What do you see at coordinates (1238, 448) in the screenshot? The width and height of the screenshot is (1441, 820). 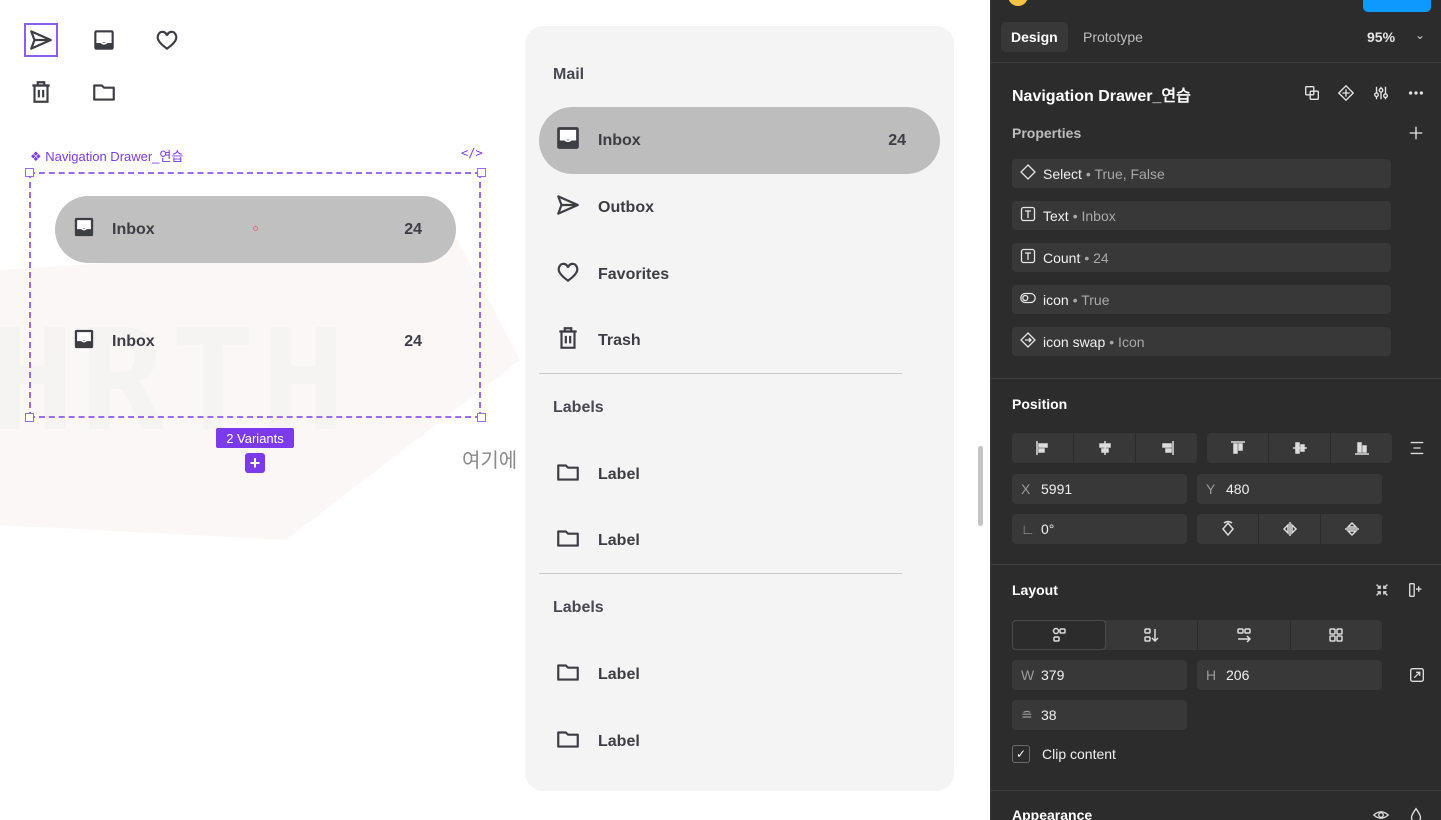 I see `align-top-icon` at bounding box center [1238, 448].